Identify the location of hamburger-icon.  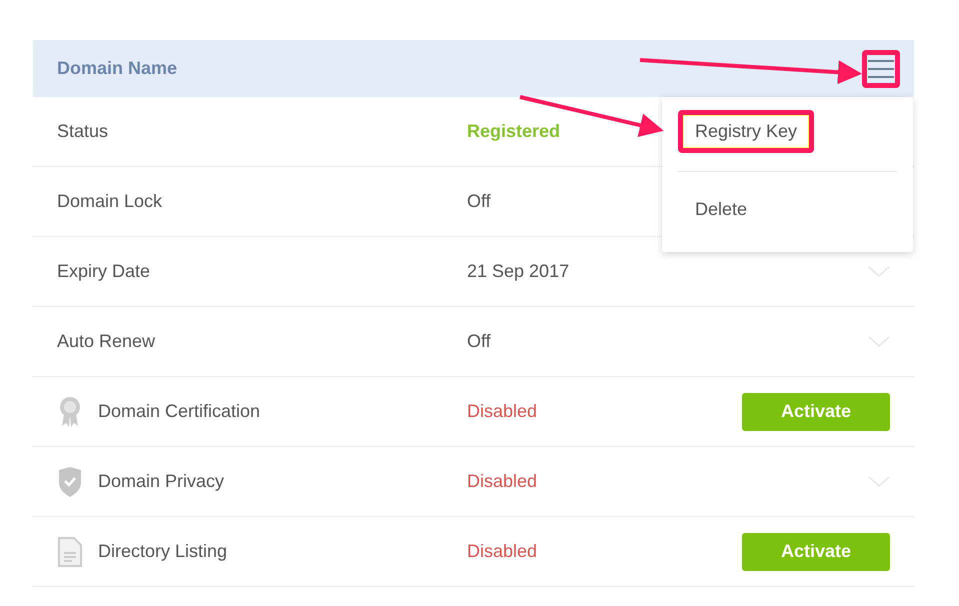
(881, 68).